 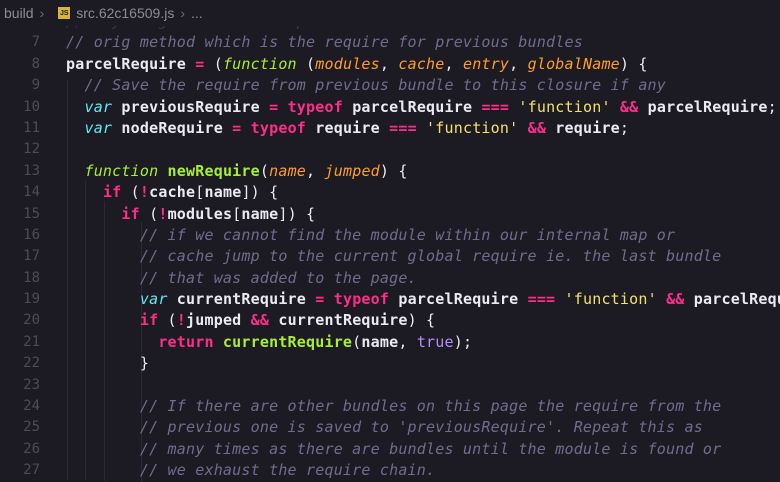 What do you see at coordinates (31, 470) in the screenshot?
I see `line-number: 27` at bounding box center [31, 470].